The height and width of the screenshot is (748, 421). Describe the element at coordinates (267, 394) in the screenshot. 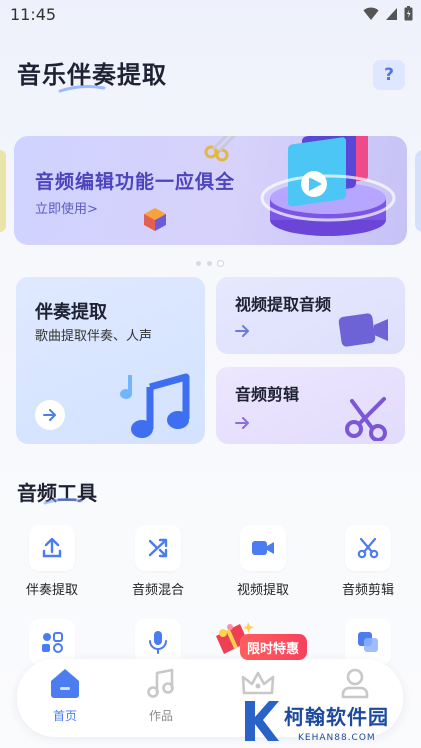

I see `card-title: 音频剪辑` at that location.